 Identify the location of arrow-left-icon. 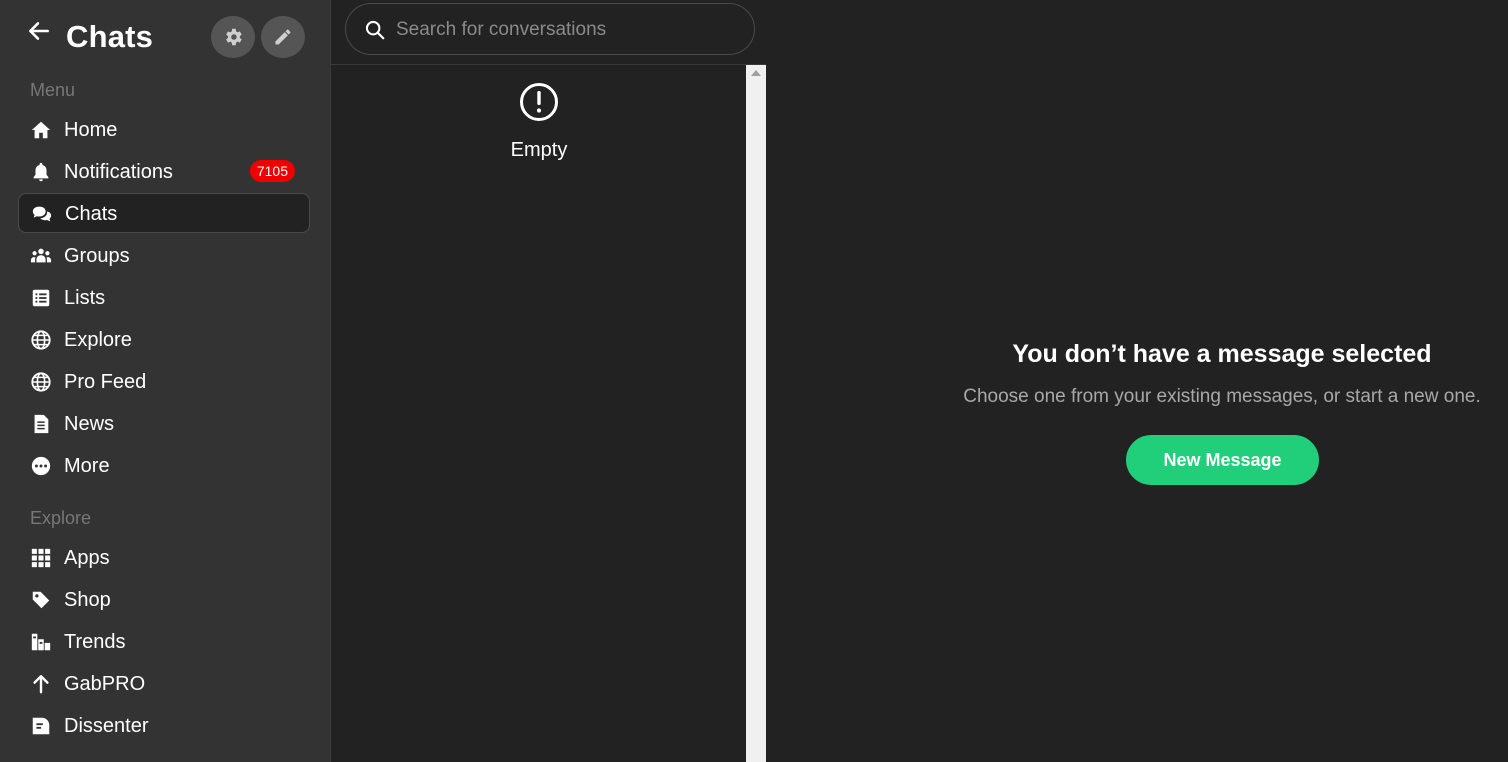
(39, 31).